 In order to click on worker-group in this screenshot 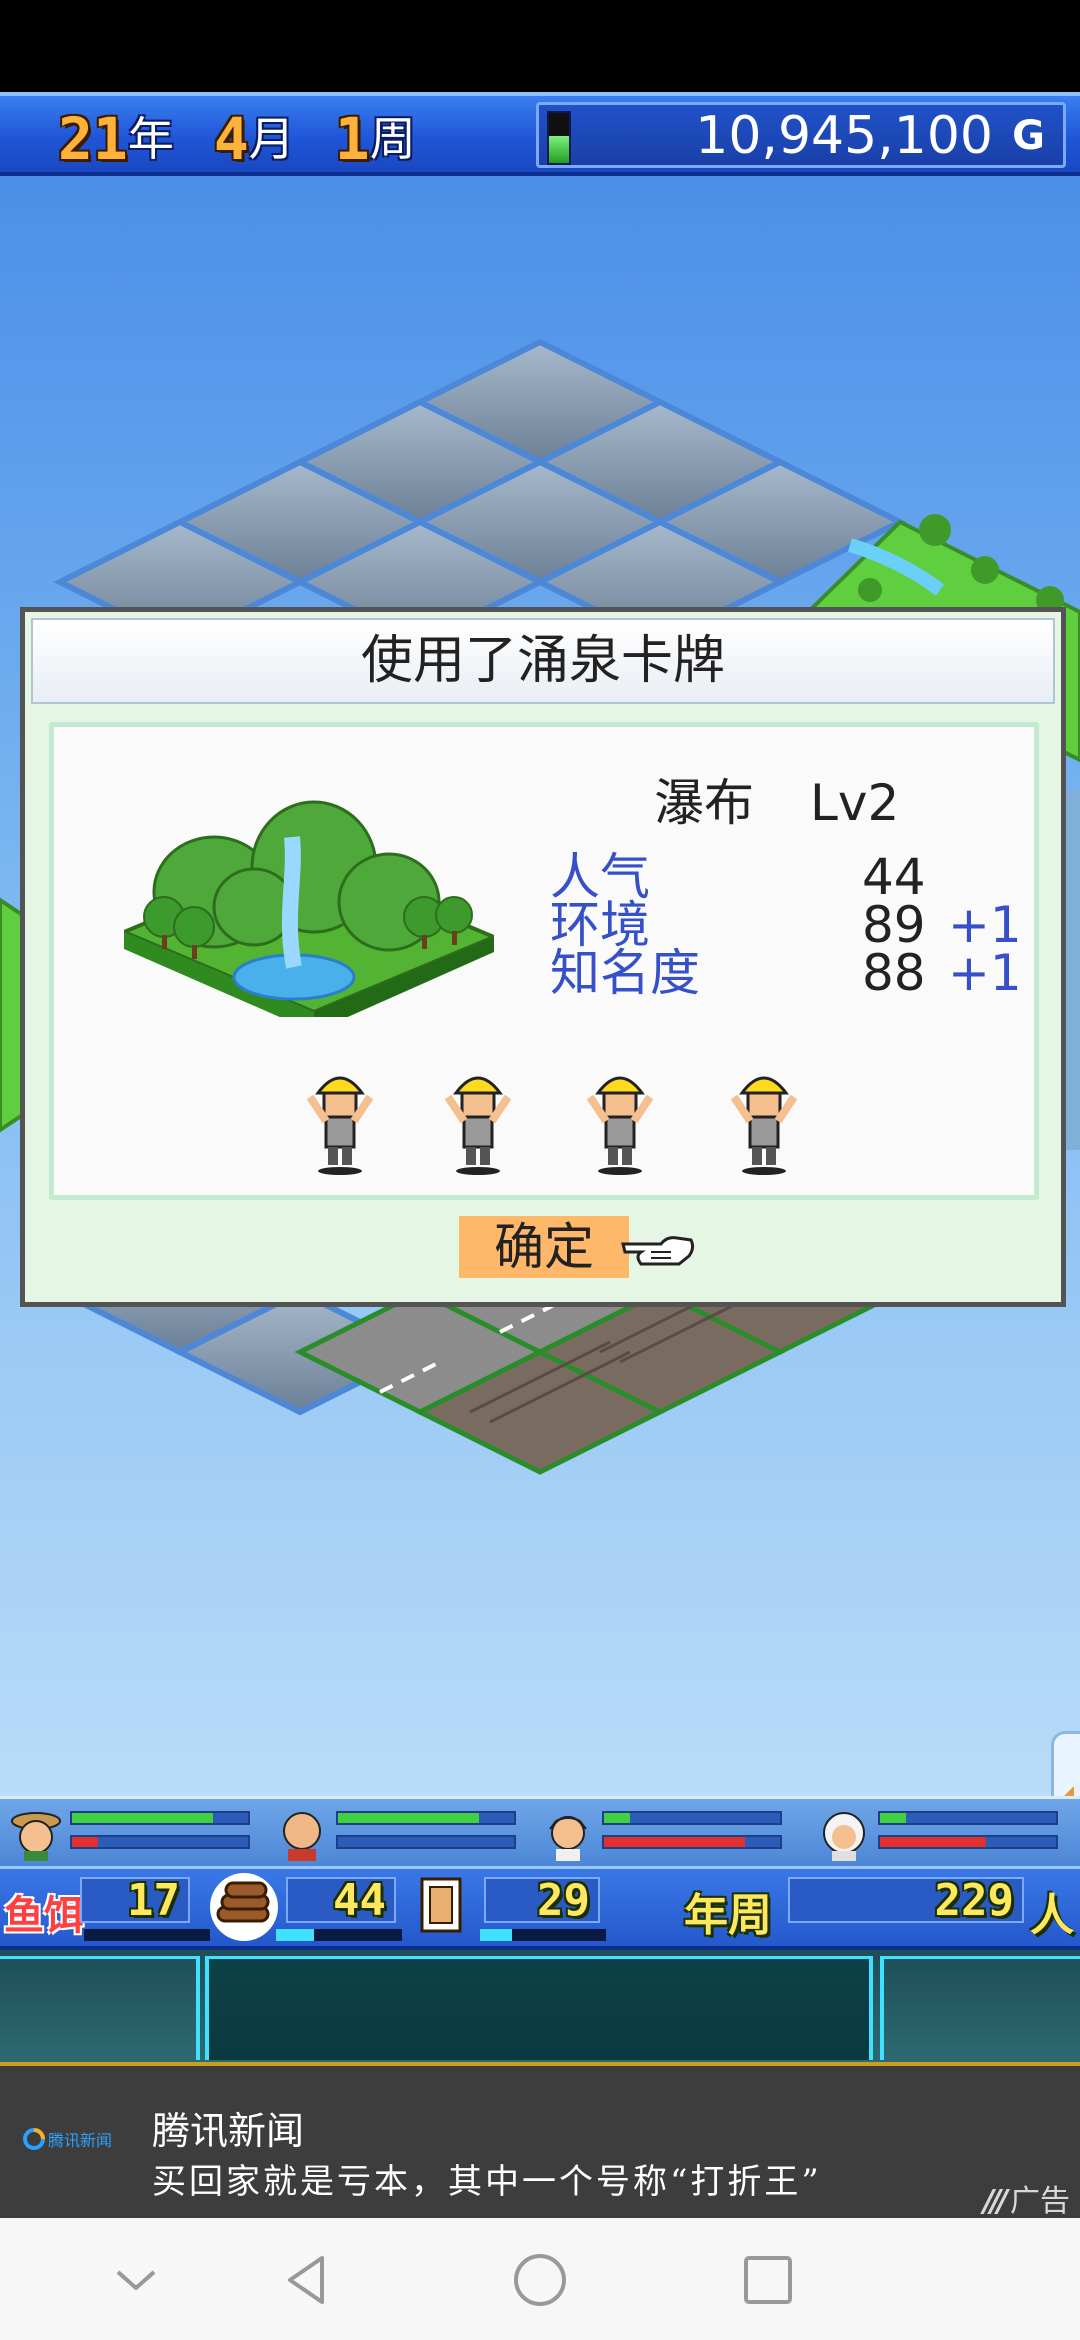, I will do `click(564, 1127)`.